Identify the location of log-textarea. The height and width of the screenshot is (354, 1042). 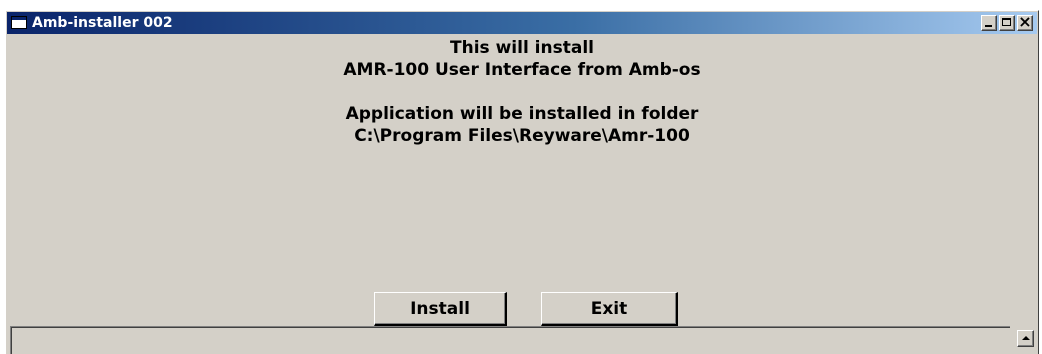
(510, 340).